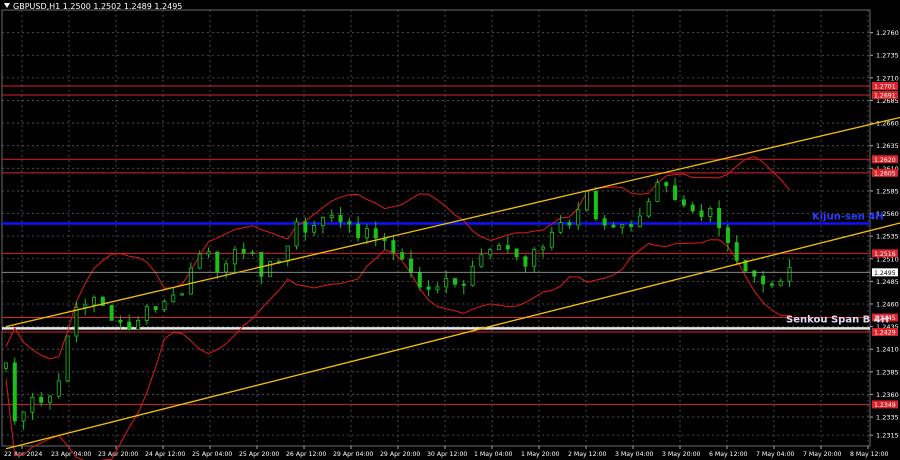 The image size is (900, 460). I want to click on y-tick-label: 1.2535, so click(887, 237).